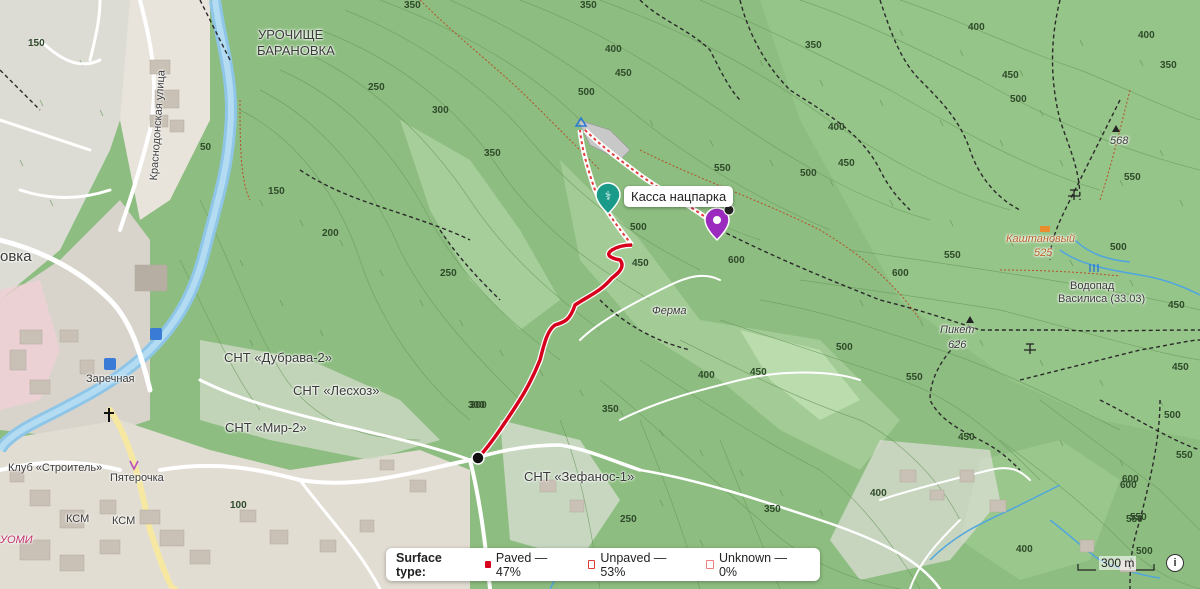 The width and height of the screenshot is (1200, 589). I want to click on peak-elevation: 626, so click(957, 345).